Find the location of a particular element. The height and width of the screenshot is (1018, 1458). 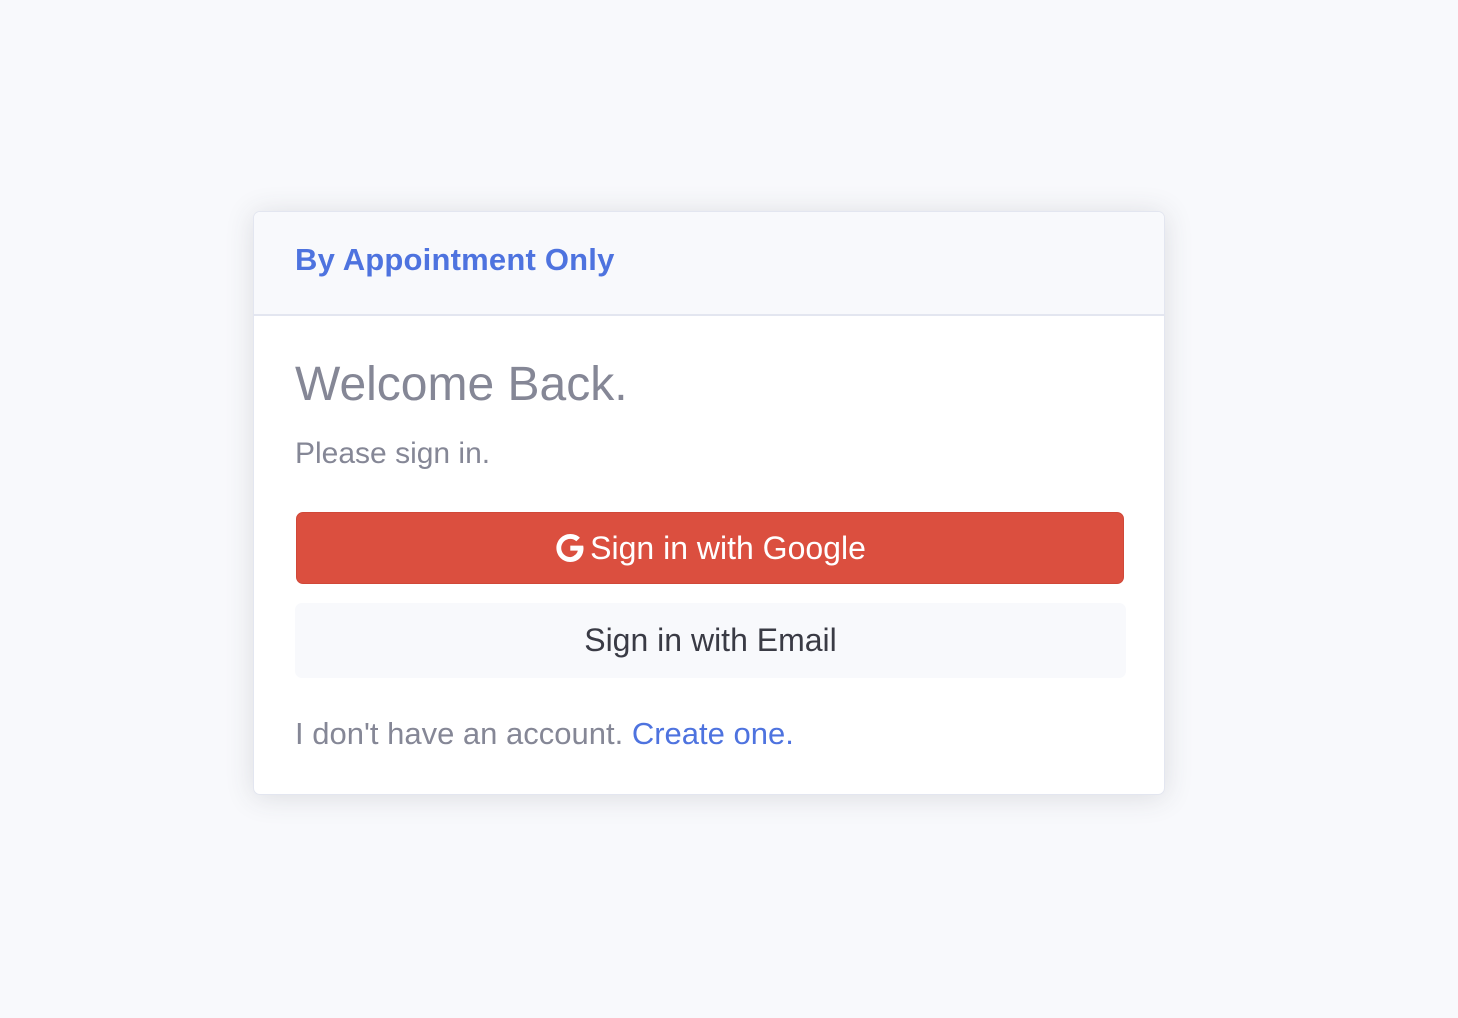

email-signin-button: Sign in with Email is located at coordinates (710, 640).